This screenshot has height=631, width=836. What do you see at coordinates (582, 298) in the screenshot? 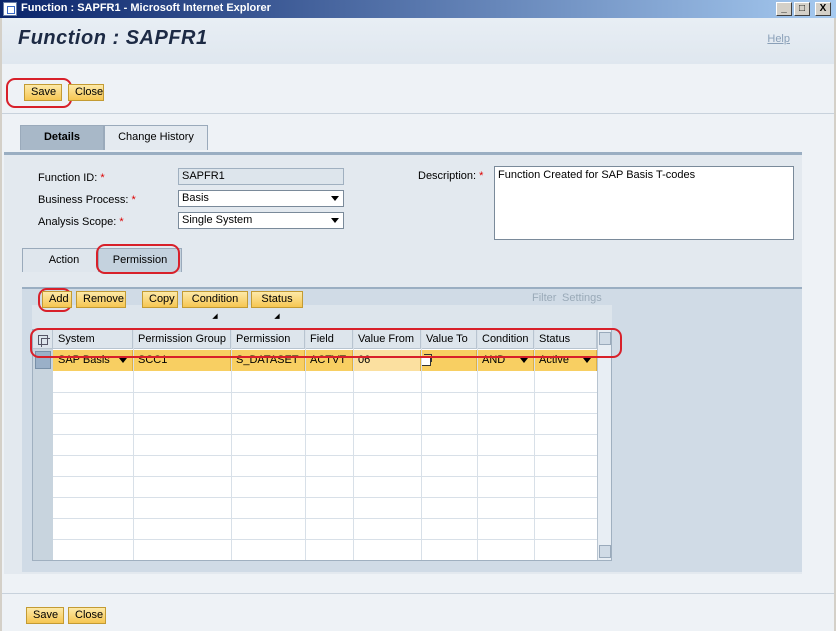
I see `settings-link: Settings` at bounding box center [582, 298].